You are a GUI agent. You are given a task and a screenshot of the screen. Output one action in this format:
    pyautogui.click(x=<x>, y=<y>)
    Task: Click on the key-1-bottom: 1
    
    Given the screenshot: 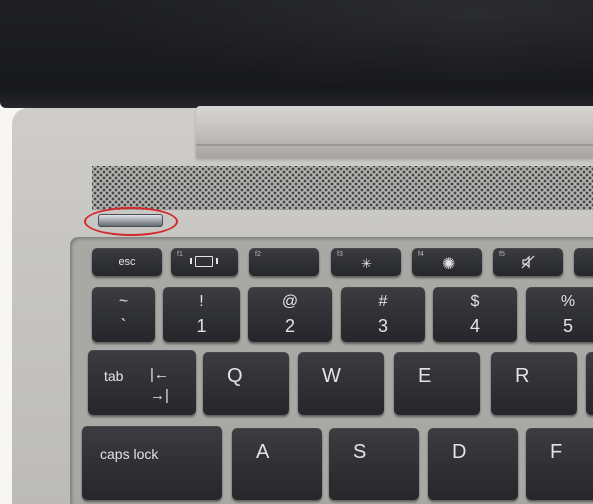 What is the action you would take?
    pyautogui.click(x=201, y=326)
    